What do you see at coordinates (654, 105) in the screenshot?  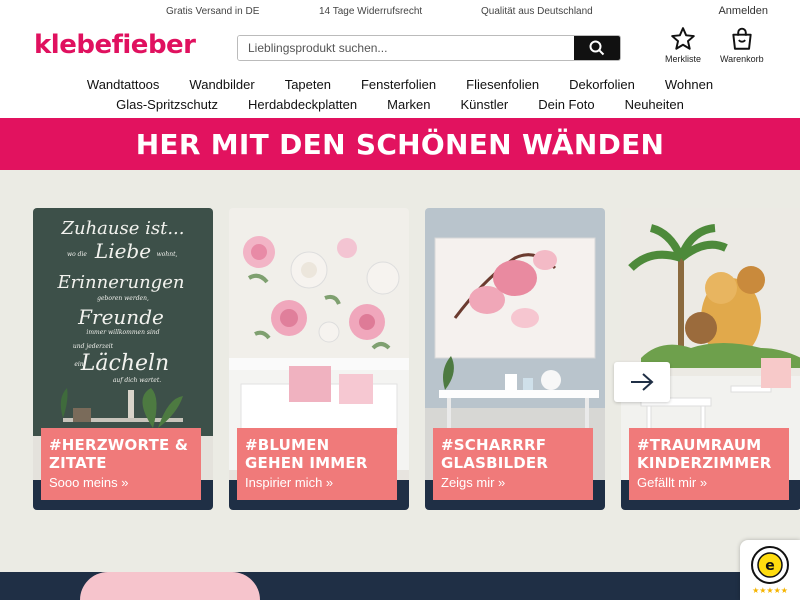 I see `nav-neuheiten: Neuheiten` at bounding box center [654, 105].